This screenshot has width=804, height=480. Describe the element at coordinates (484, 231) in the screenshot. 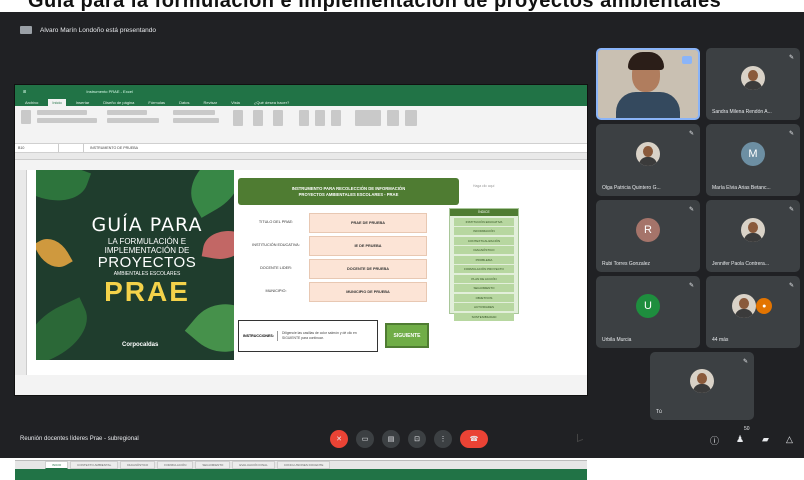

I see `index-item: INFORMACIÓN` at that location.